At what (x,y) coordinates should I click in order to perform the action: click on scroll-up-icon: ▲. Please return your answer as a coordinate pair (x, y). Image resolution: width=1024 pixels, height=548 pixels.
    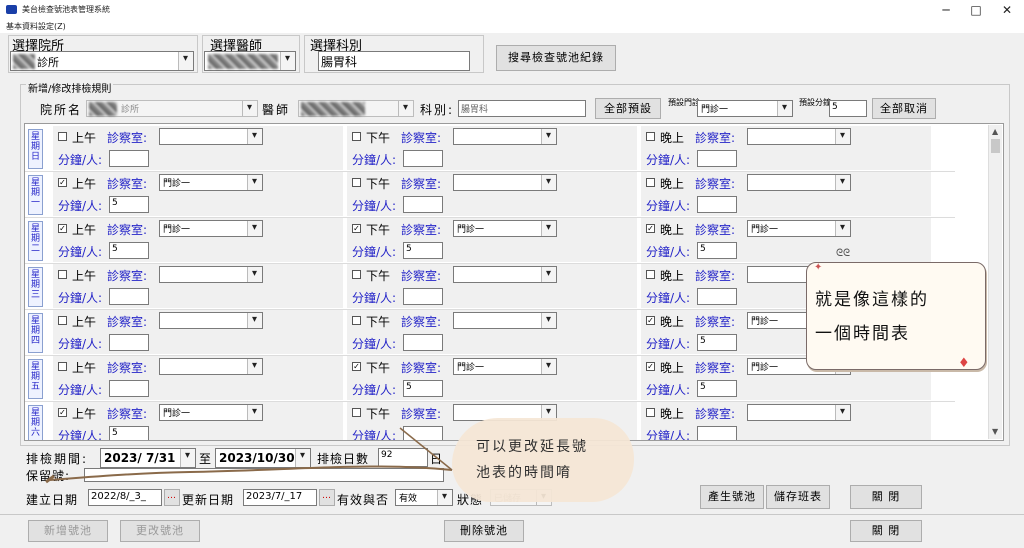
    Looking at the image, I should click on (995, 131).